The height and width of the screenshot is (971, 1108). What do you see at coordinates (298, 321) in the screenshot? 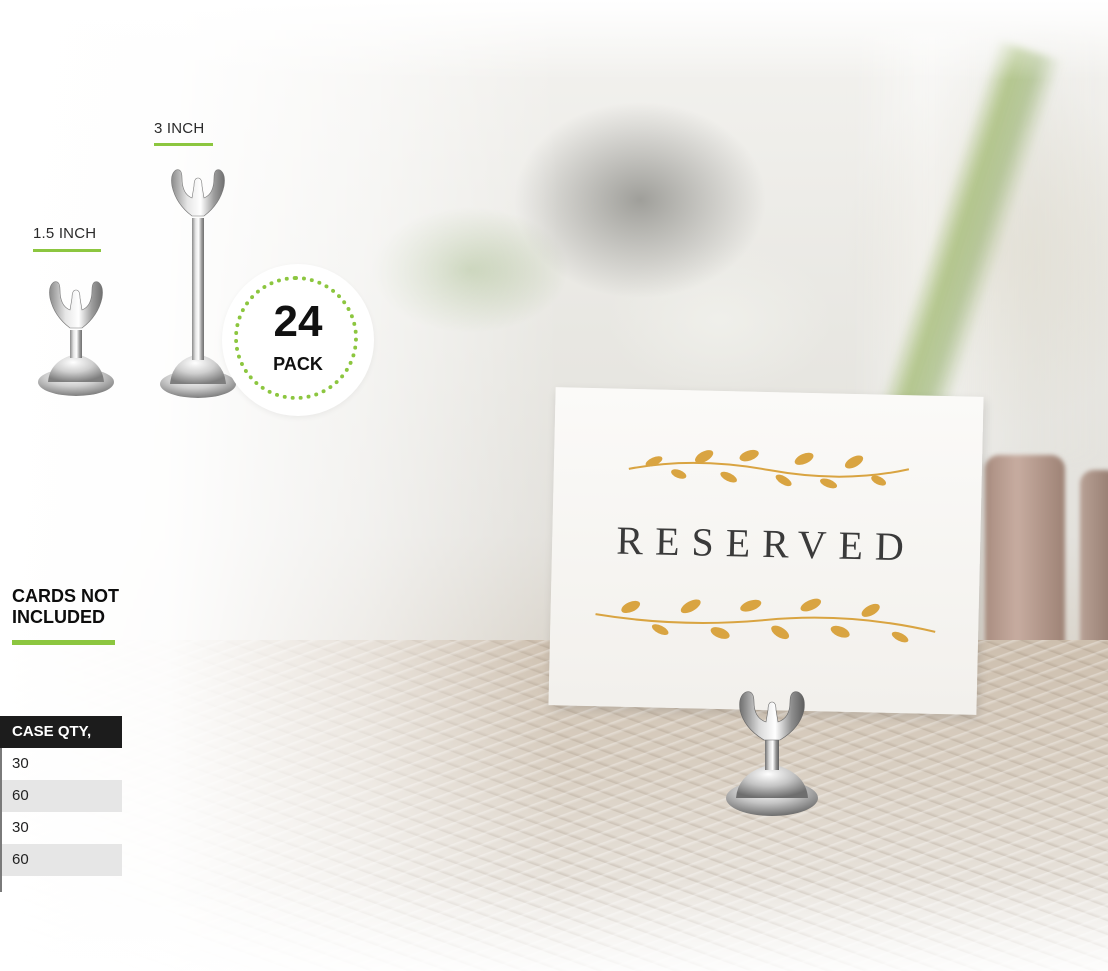
I see `badge-count: 24` at bounding box center [298, 321].